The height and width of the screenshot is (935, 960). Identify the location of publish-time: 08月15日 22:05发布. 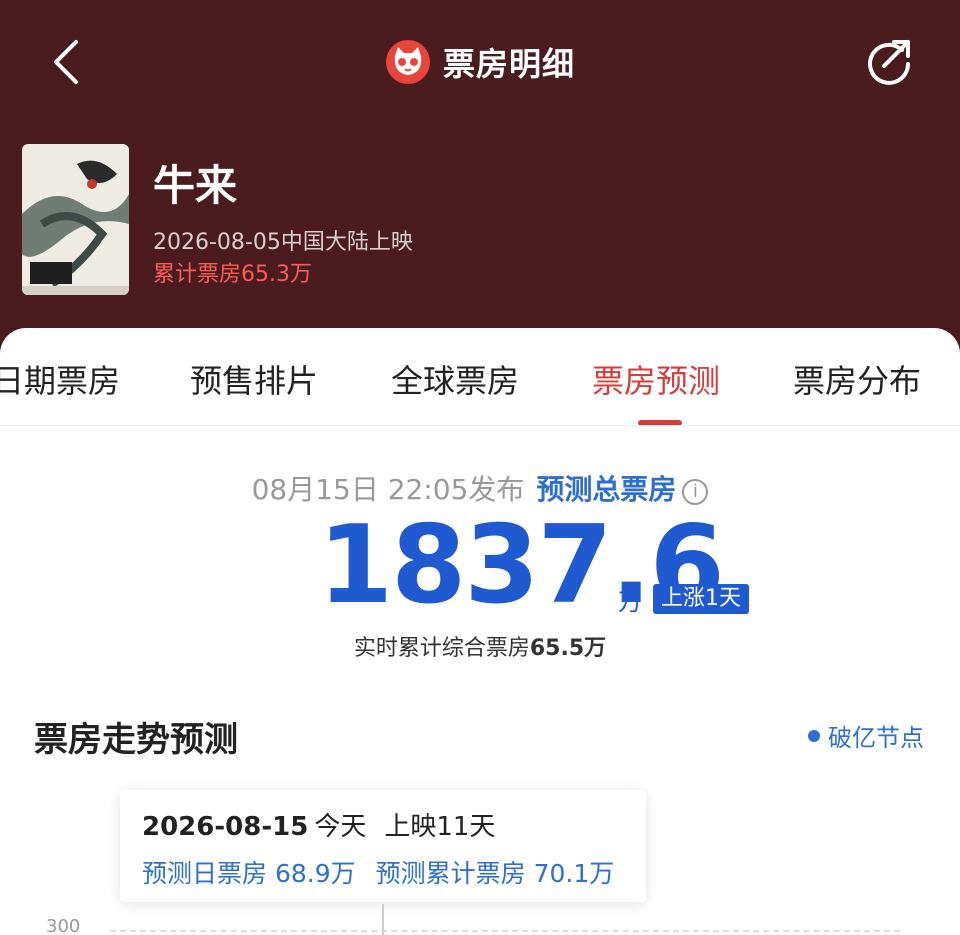
(388, 489).